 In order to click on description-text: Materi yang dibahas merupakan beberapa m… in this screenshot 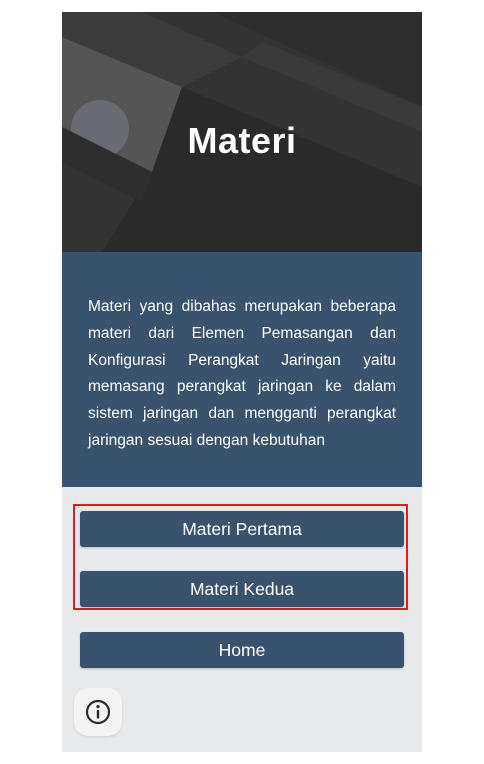, I will do `click(242, 373)`.